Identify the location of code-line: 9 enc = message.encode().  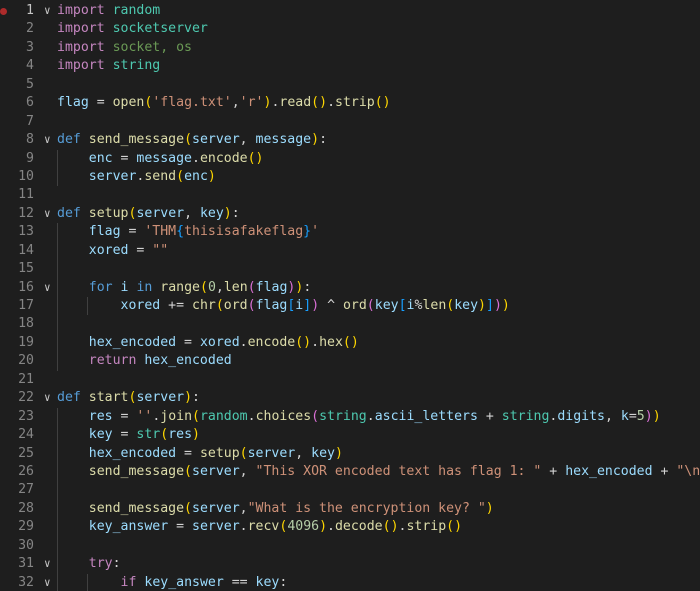
(350, 158).